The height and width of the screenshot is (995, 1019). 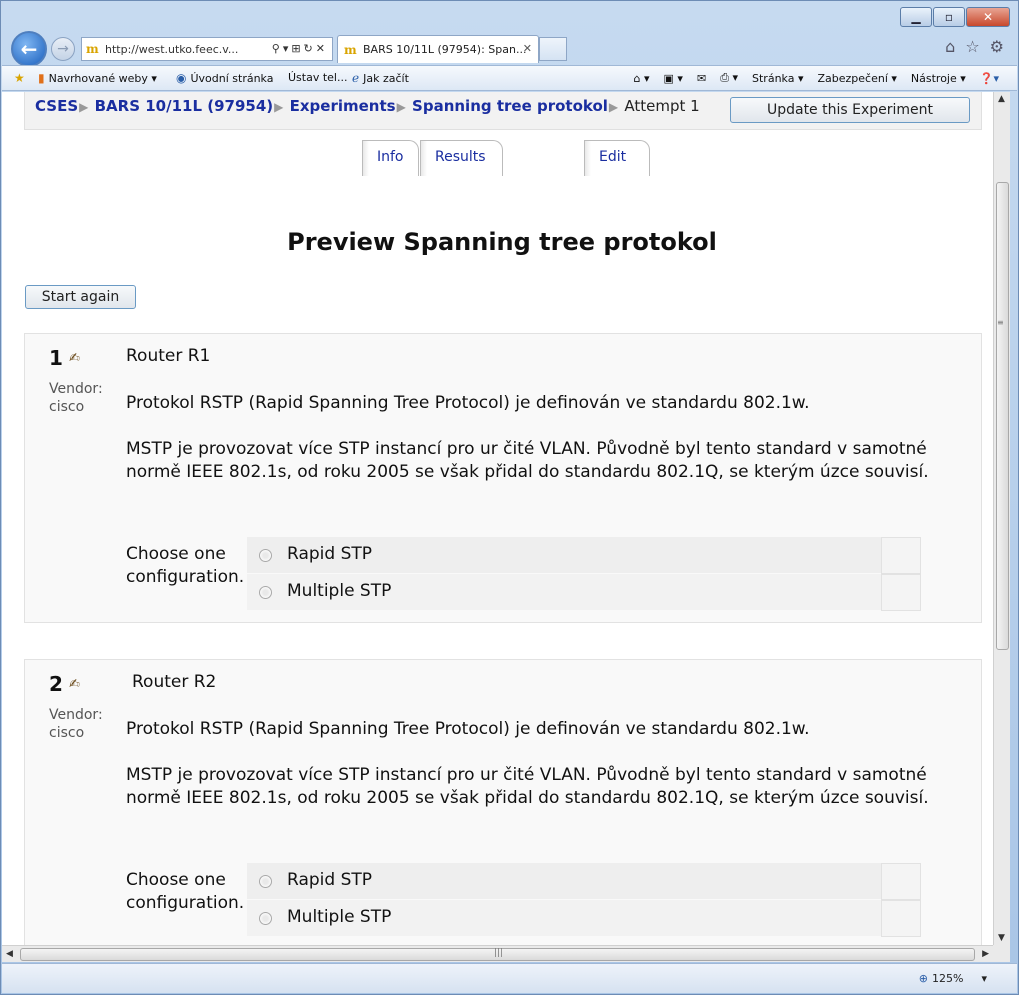 What do you see at coordinates (1002, 416) in the screenshot?
I see `scrollbar-thumb` at bounding box center [1002, 416].